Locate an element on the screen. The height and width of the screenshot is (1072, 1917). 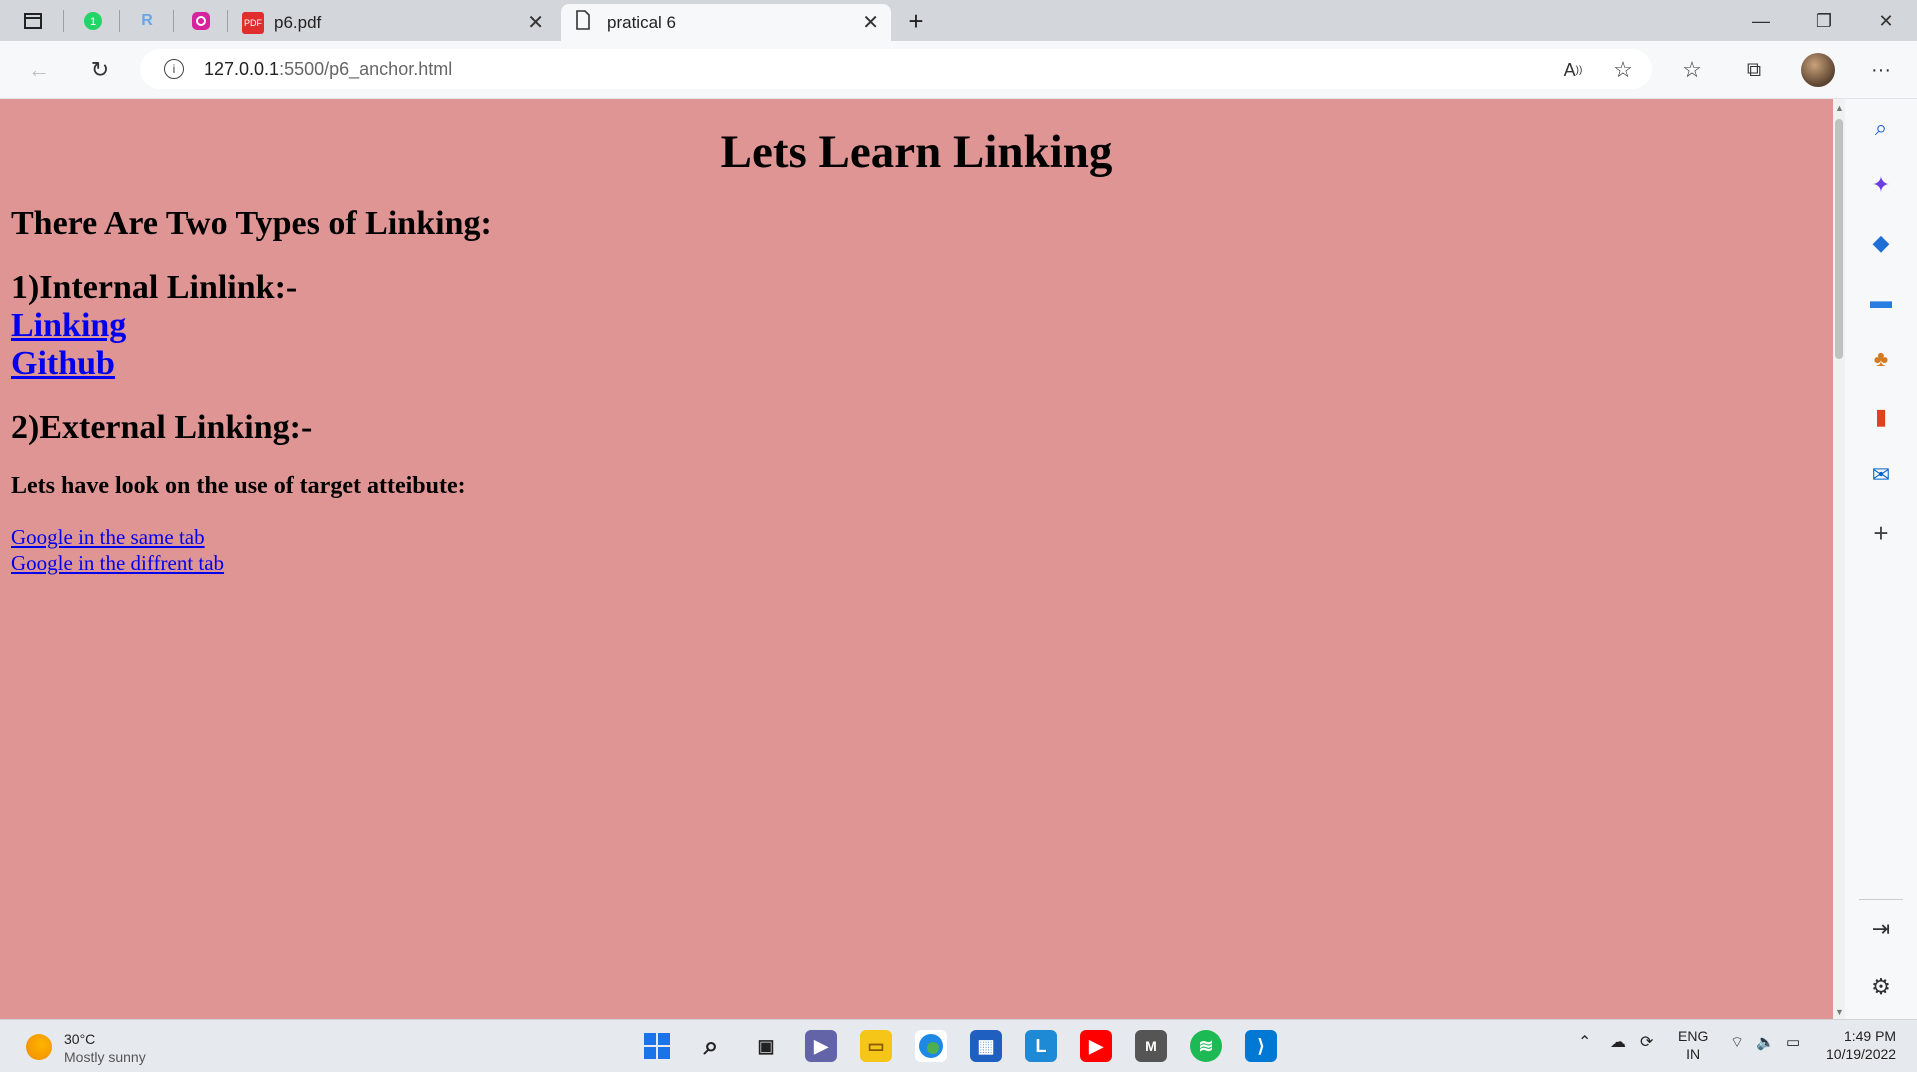
read-aloud-icon: A)) is located at coordinates (1573, 70).